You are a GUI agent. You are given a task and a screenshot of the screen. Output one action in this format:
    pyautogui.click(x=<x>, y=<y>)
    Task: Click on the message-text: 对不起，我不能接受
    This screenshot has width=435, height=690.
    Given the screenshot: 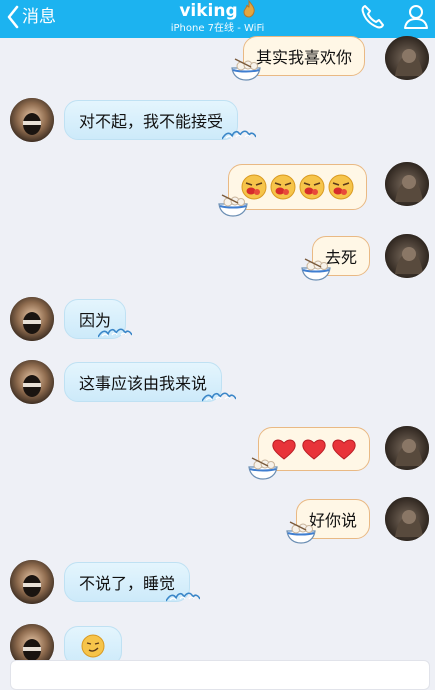 What is the action you would take?
    pyautogui.click(x=151, y=121)
    